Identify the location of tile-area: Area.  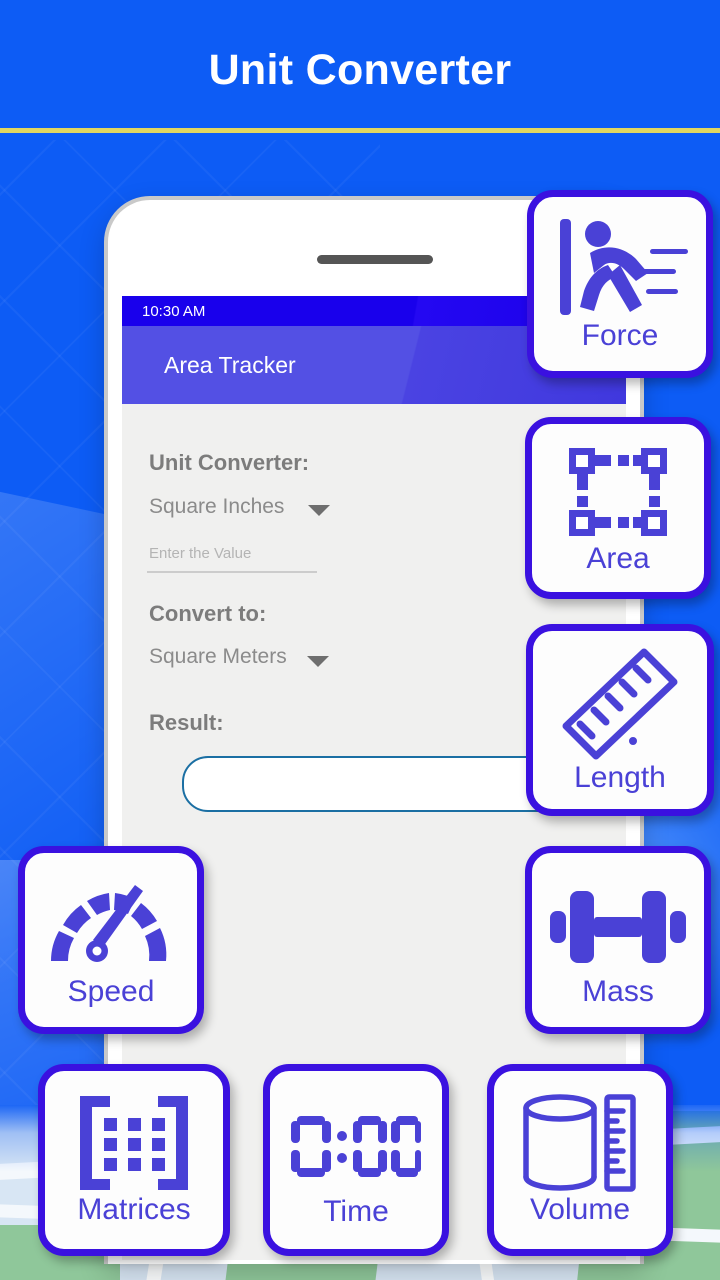
(618, 508).